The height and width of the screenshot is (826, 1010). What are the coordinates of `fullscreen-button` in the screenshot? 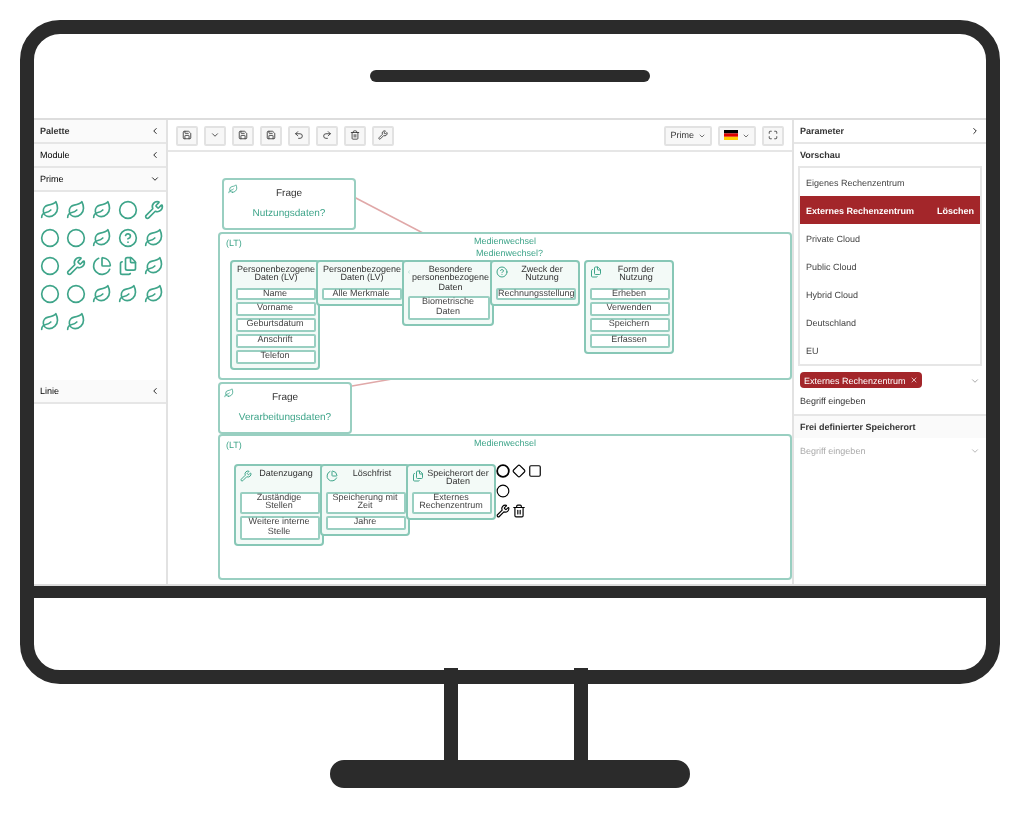 It's located at (773, 135).